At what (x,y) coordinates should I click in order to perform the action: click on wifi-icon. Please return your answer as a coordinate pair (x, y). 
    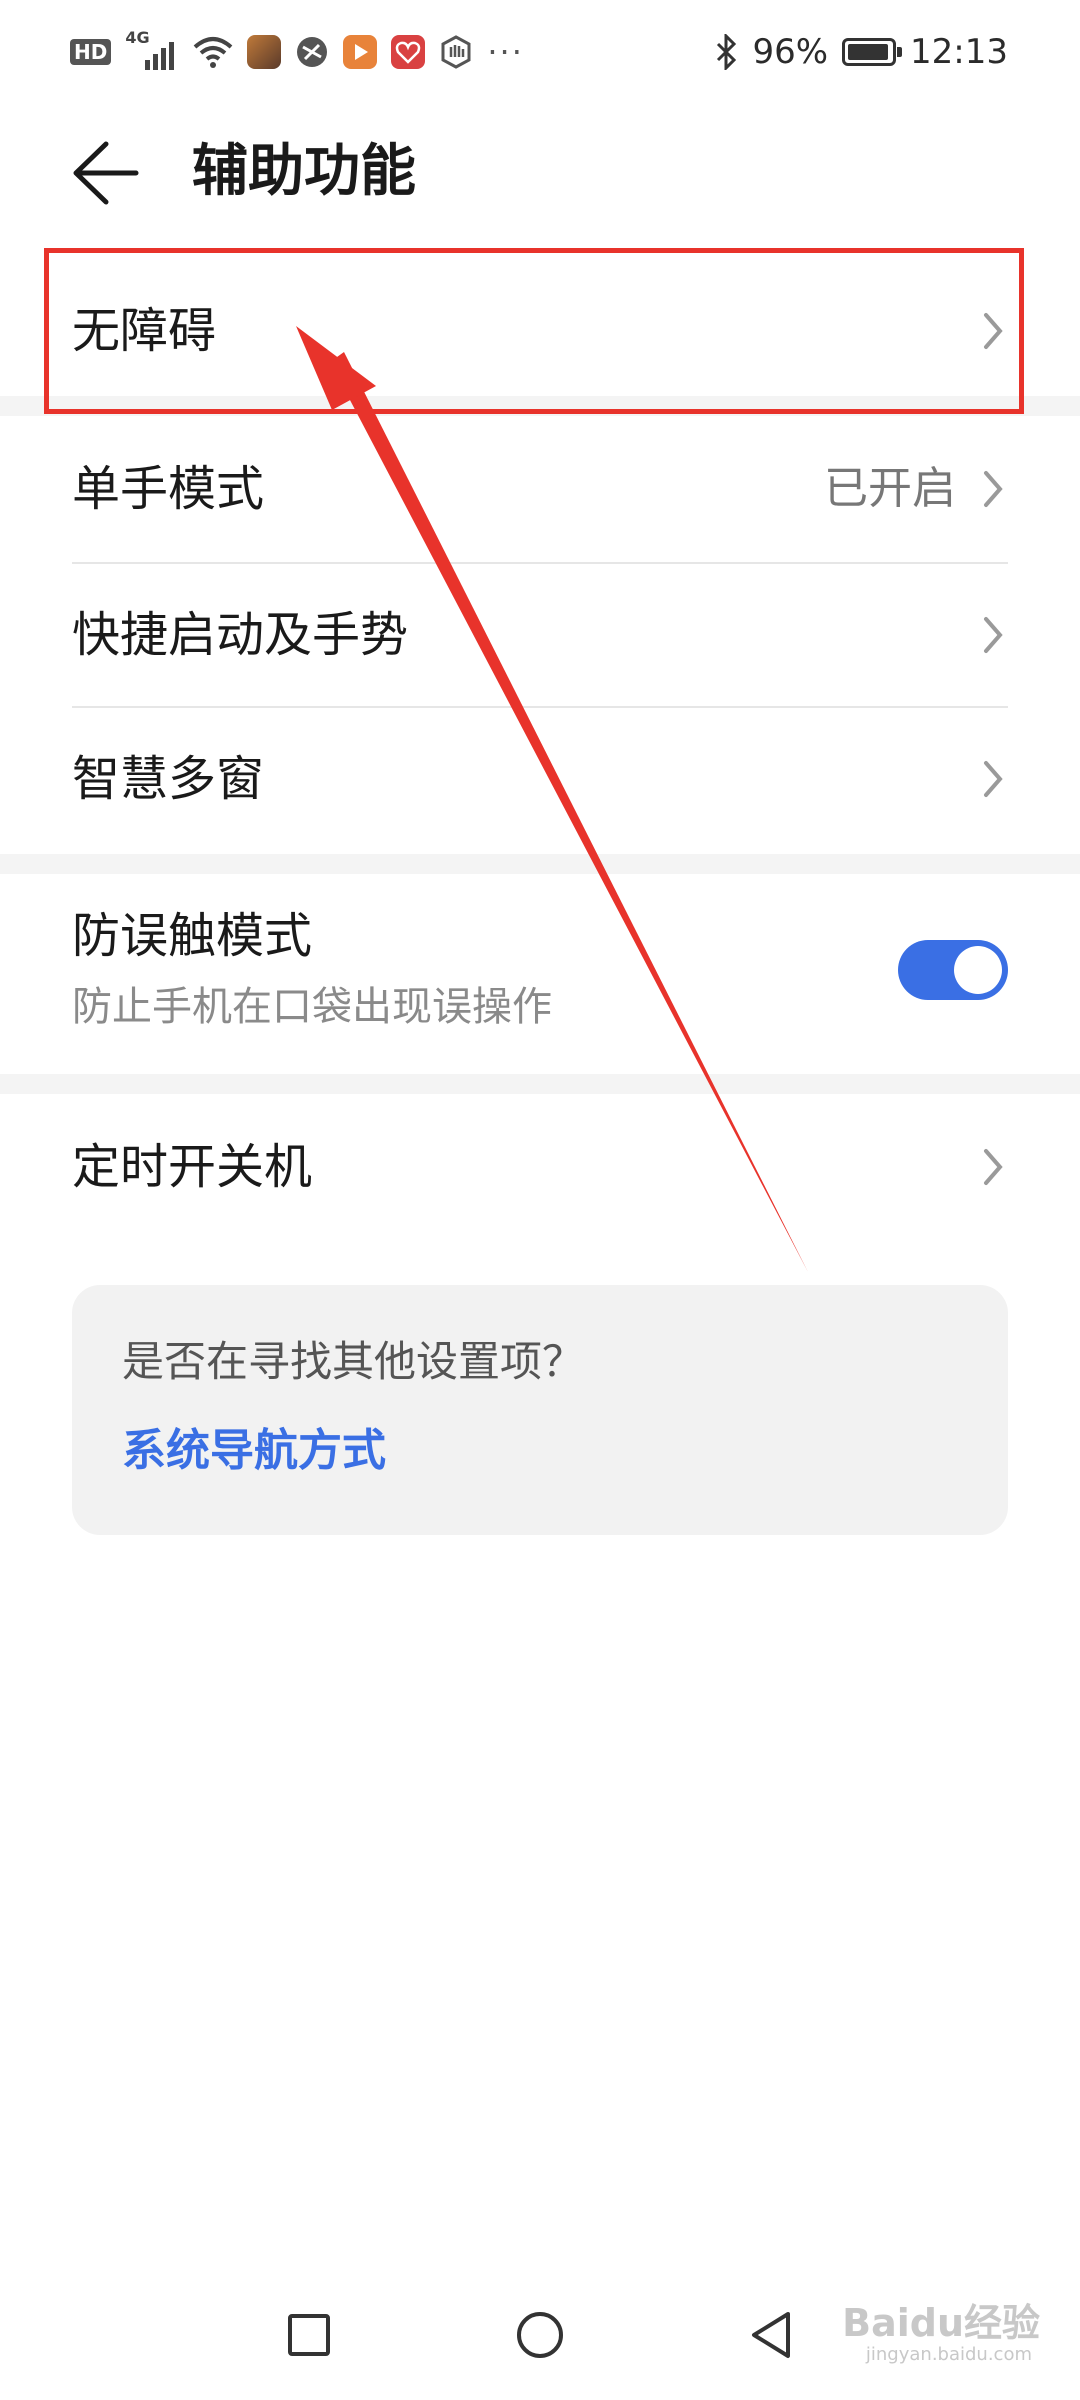
    Looking at the image, I should click on (213, 52).